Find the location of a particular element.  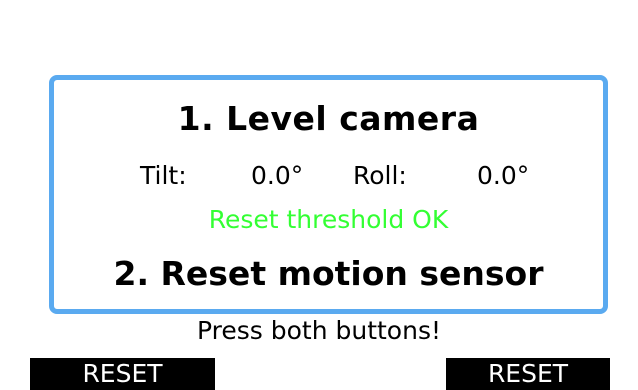

threshold-status: Reset threshold OK is located at coordinates (328, 219).